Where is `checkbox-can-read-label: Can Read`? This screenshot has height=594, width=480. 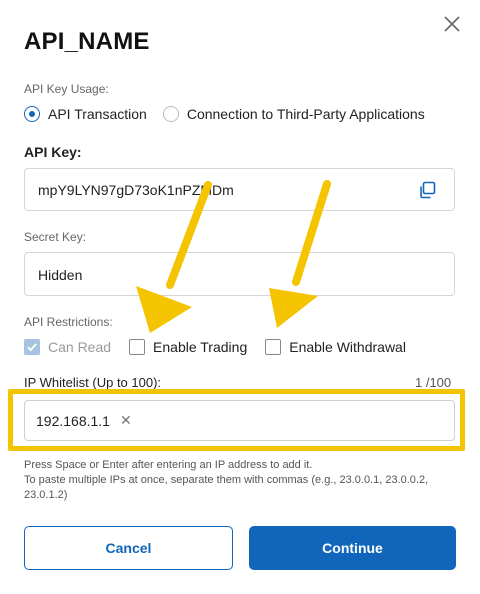
checkbox-can-read-label: Can Read is located at coordinates (80, 347).